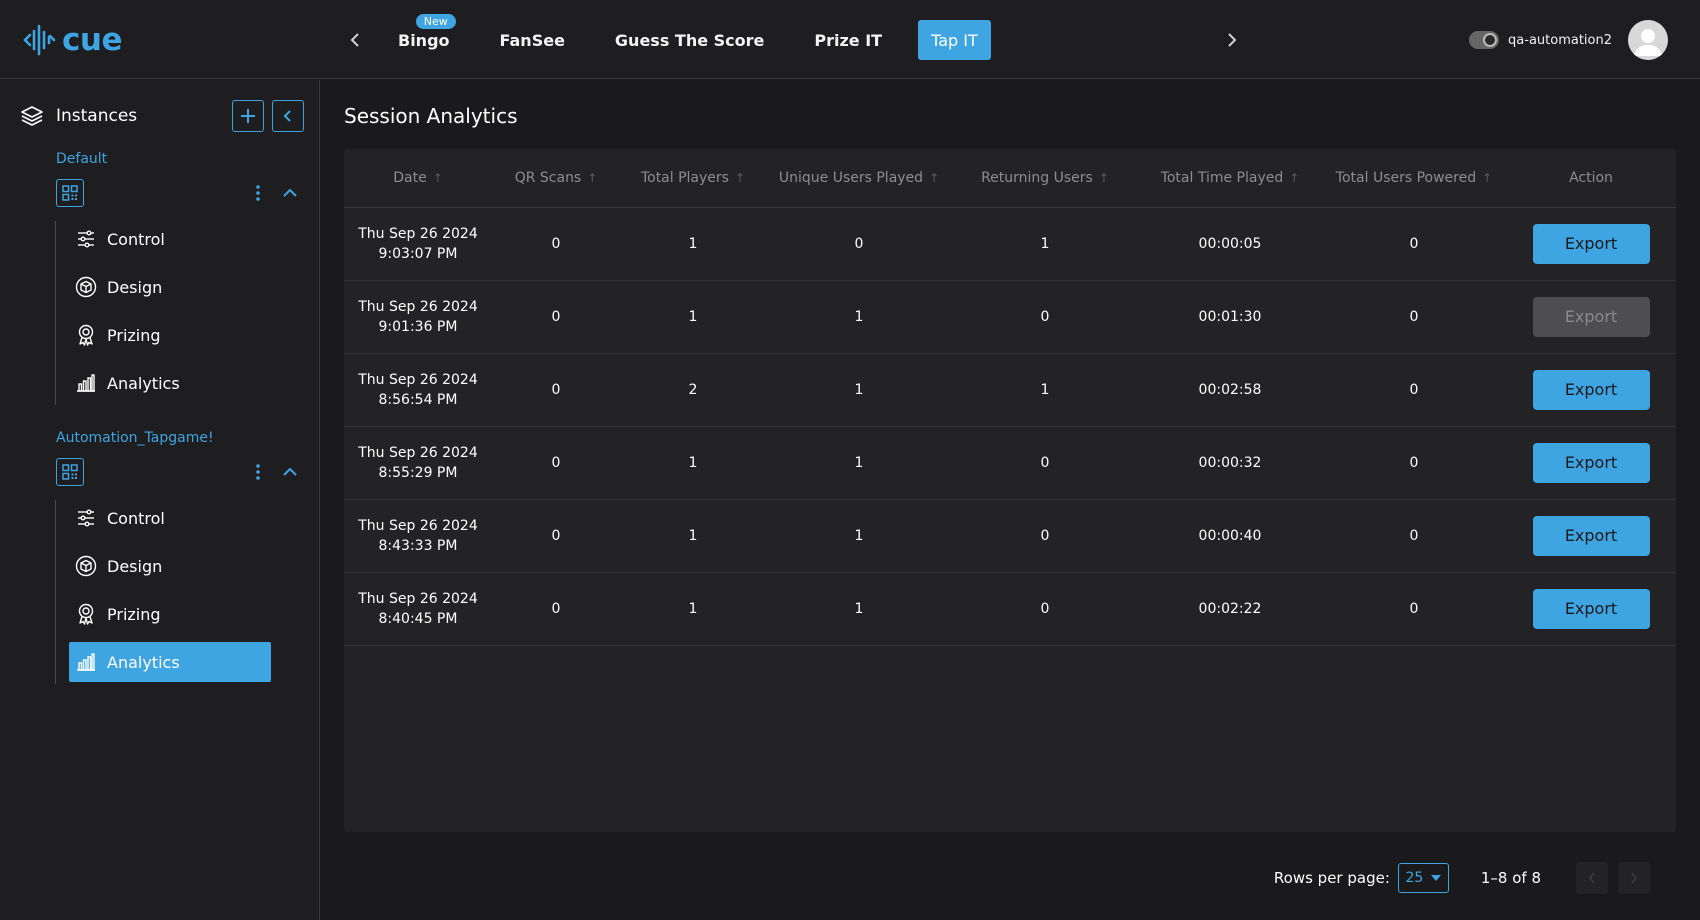 The image size is (1700, 920). I want to click on tree-line, so click(55, 313).